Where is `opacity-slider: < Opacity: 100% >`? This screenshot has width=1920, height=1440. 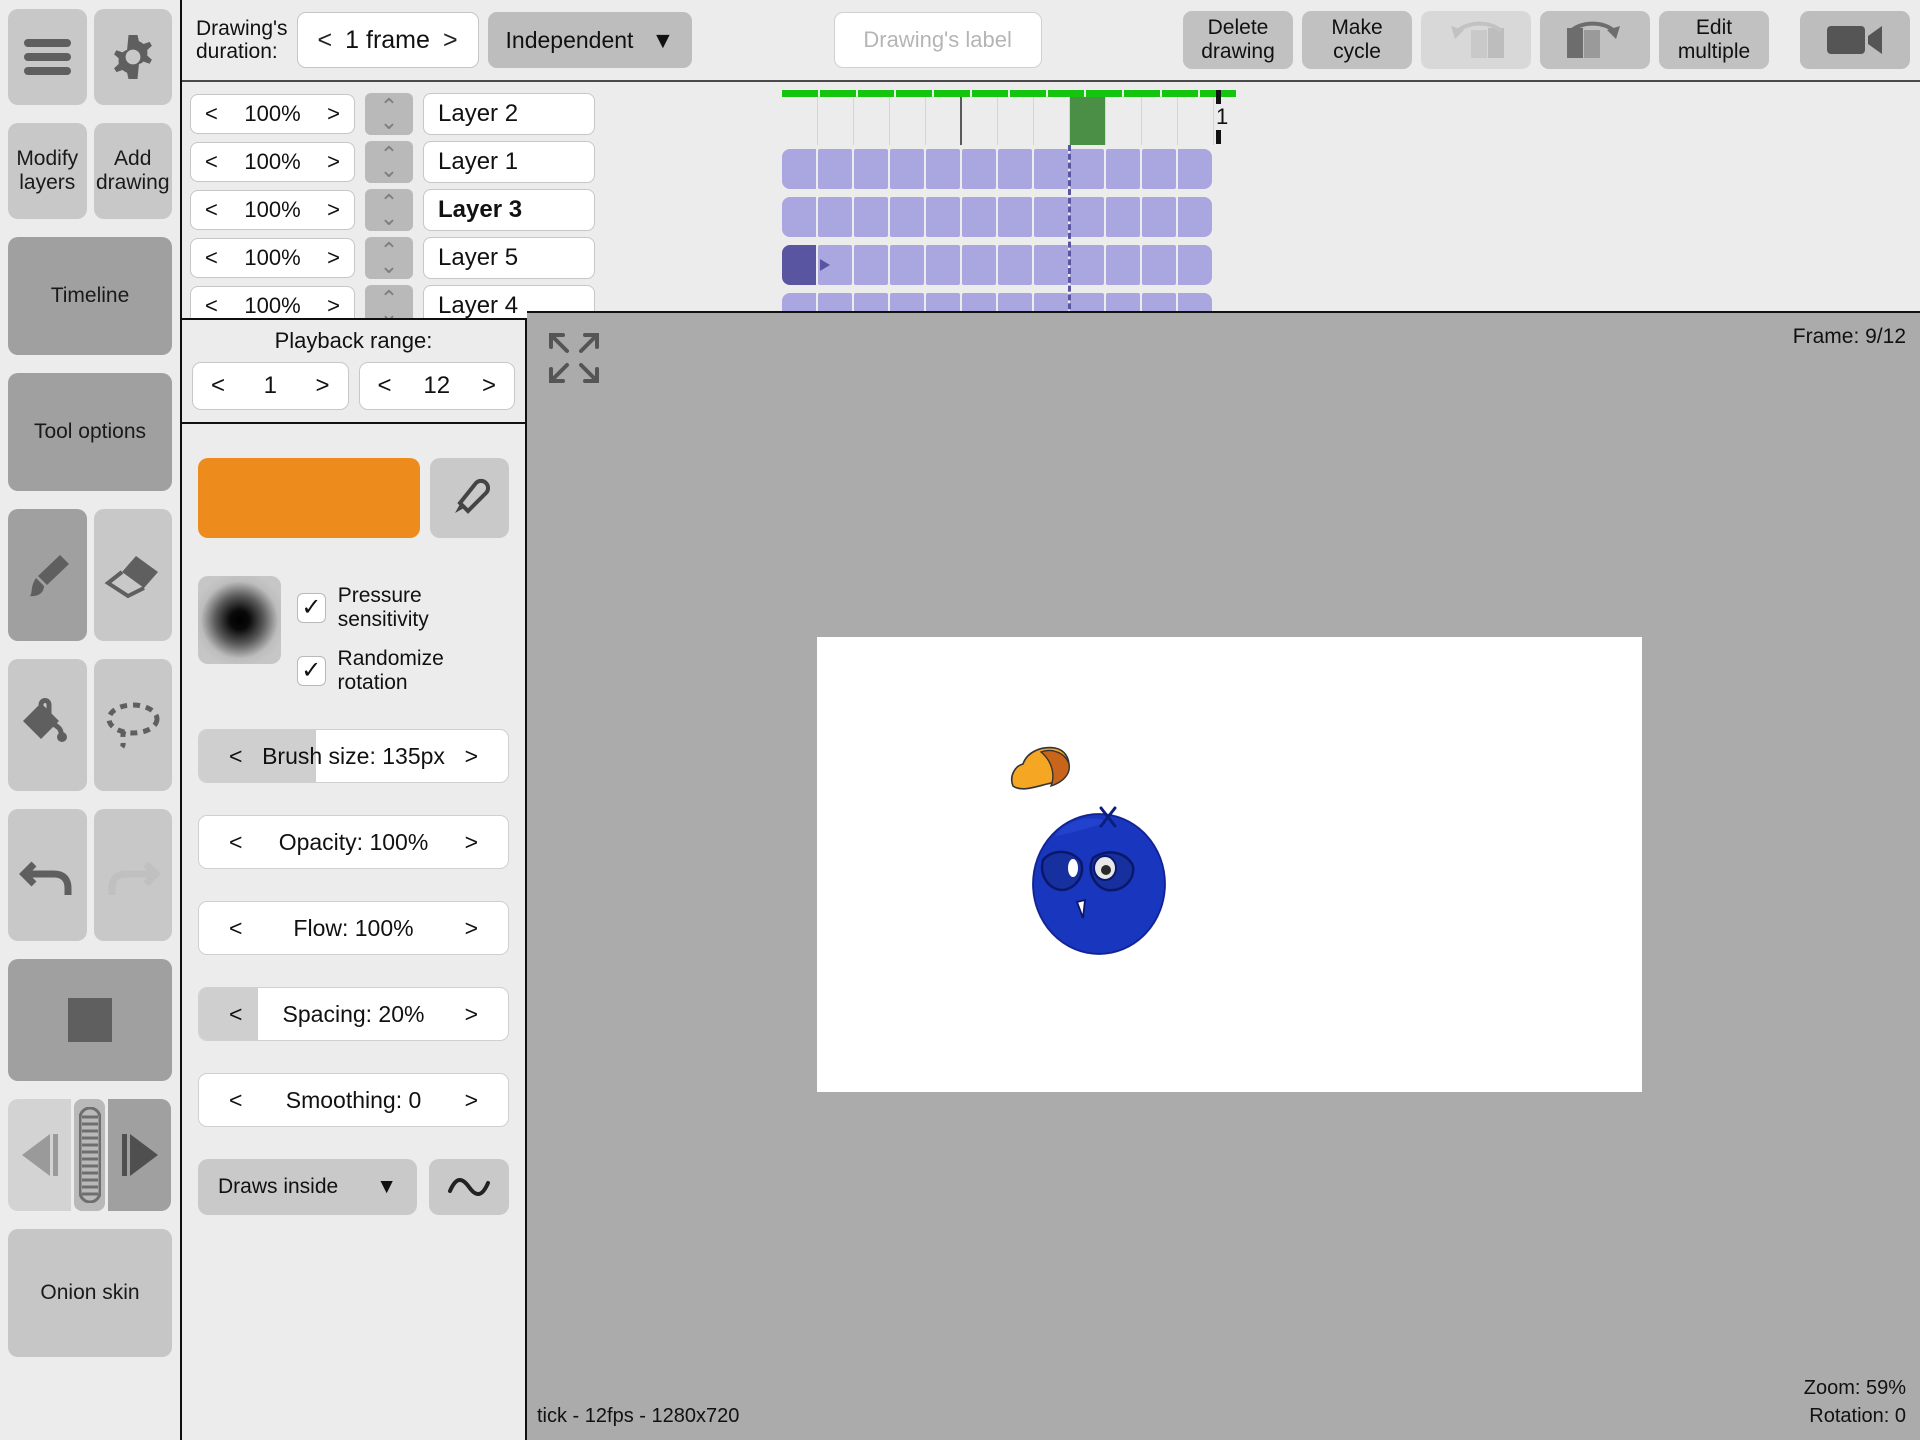
opacity-slider: < Opacity: 100% > is located at coordinates (353, 842).